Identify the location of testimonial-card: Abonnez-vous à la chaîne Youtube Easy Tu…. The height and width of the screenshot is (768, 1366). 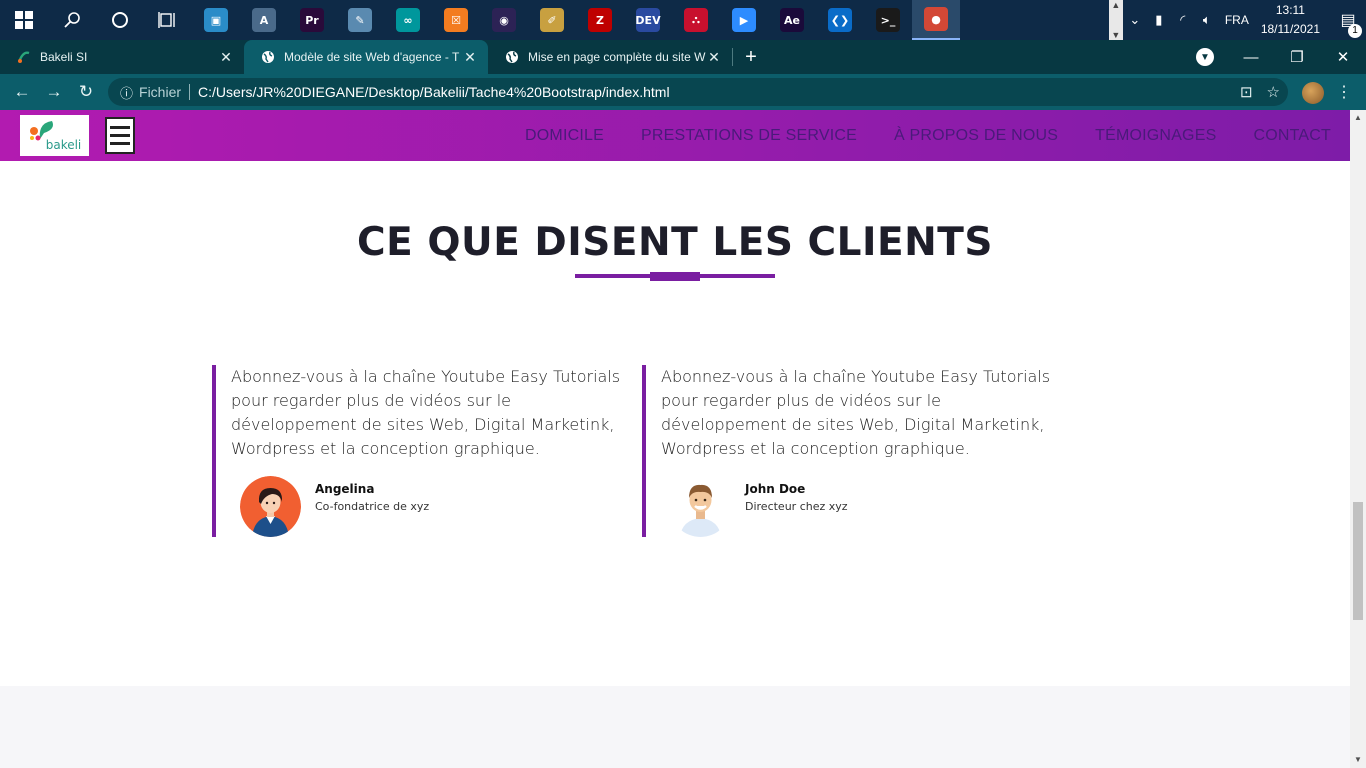
(422, 451).